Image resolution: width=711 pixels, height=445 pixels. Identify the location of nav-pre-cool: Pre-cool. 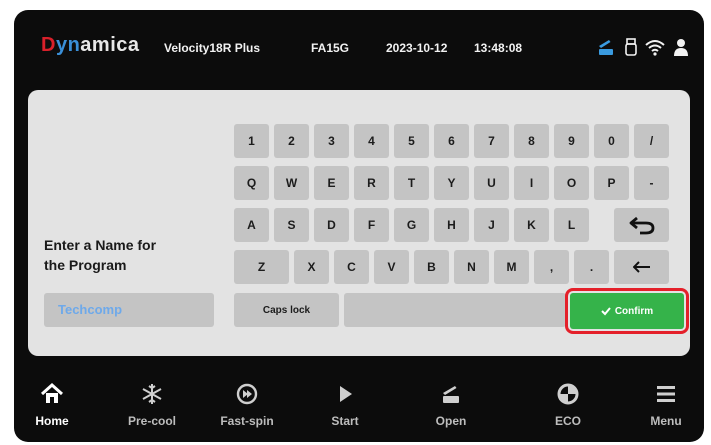
(152, 407).